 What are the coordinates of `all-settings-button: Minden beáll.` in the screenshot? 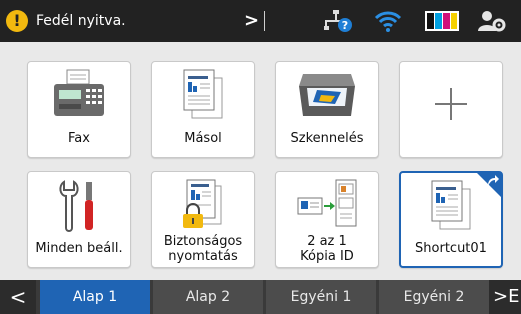 It's located at (79, 219).